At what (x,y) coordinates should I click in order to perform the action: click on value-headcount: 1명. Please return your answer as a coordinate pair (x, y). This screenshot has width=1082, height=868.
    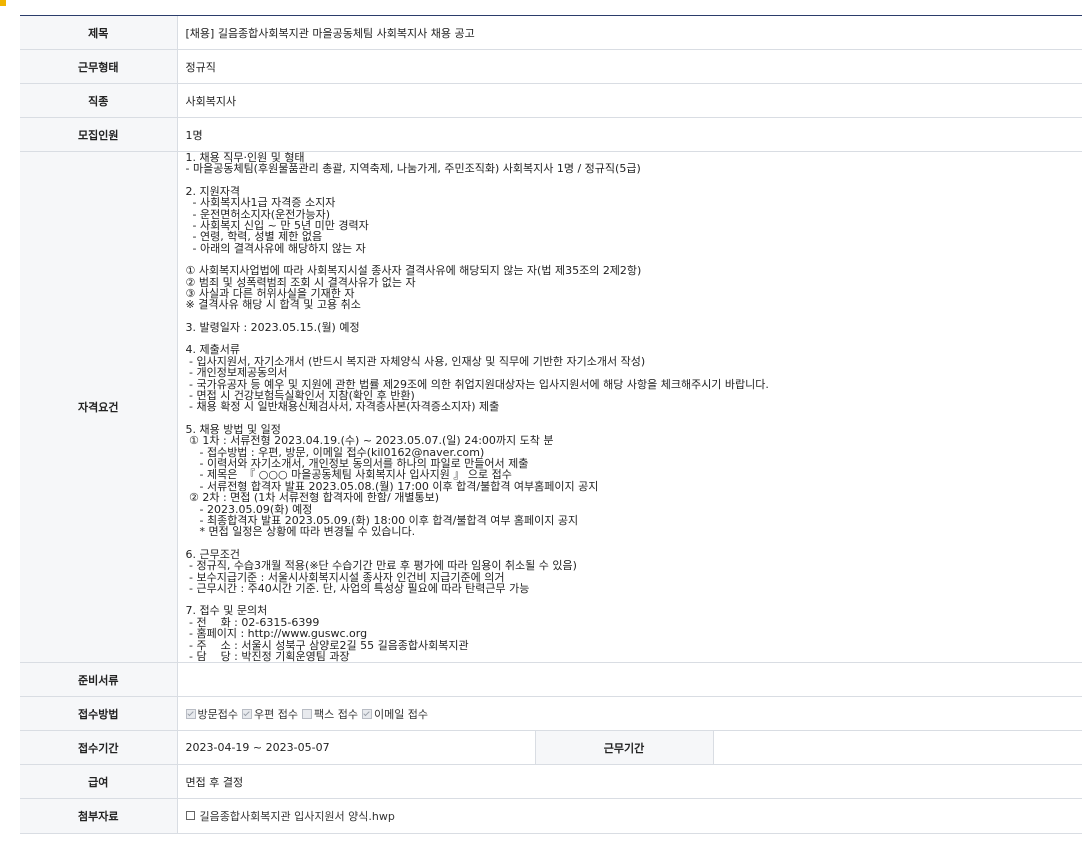
    Looking at the image, I should click on (629, 134).